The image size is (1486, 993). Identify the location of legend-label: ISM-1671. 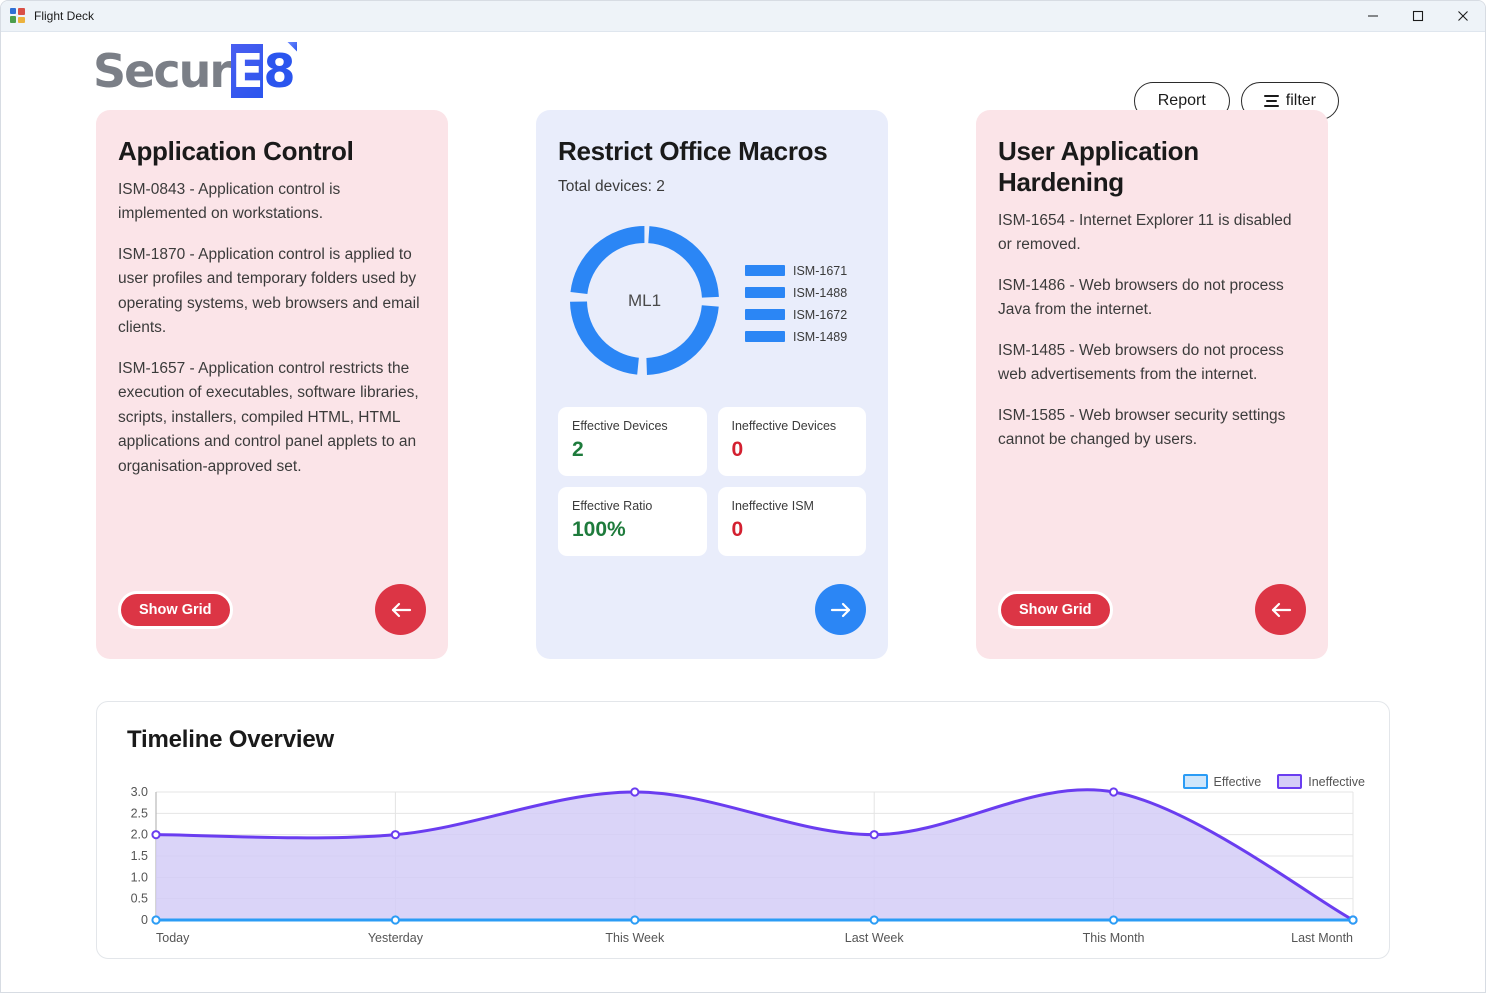
(820, 270).